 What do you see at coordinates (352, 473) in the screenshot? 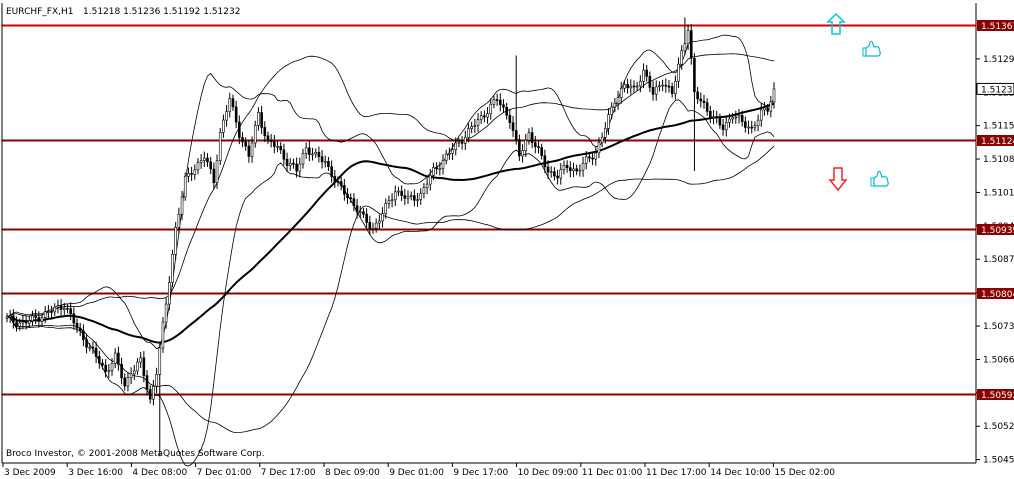
I see `x-tick-label: 8 Dec 09:00` at bounding box center [352, 473].